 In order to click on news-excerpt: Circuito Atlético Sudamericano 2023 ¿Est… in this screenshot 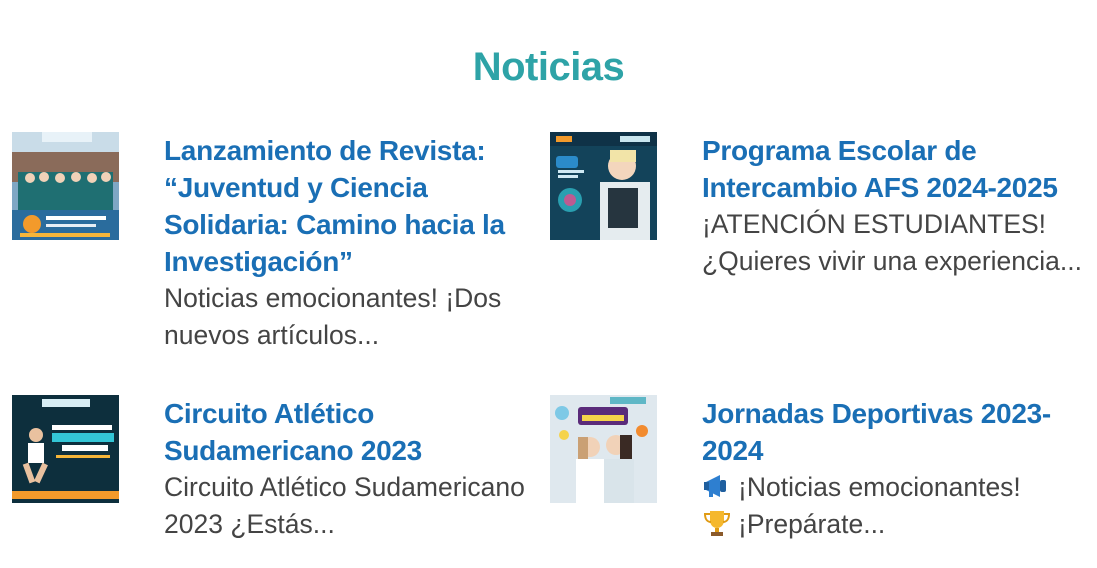, I will do `click(344, 505)`.